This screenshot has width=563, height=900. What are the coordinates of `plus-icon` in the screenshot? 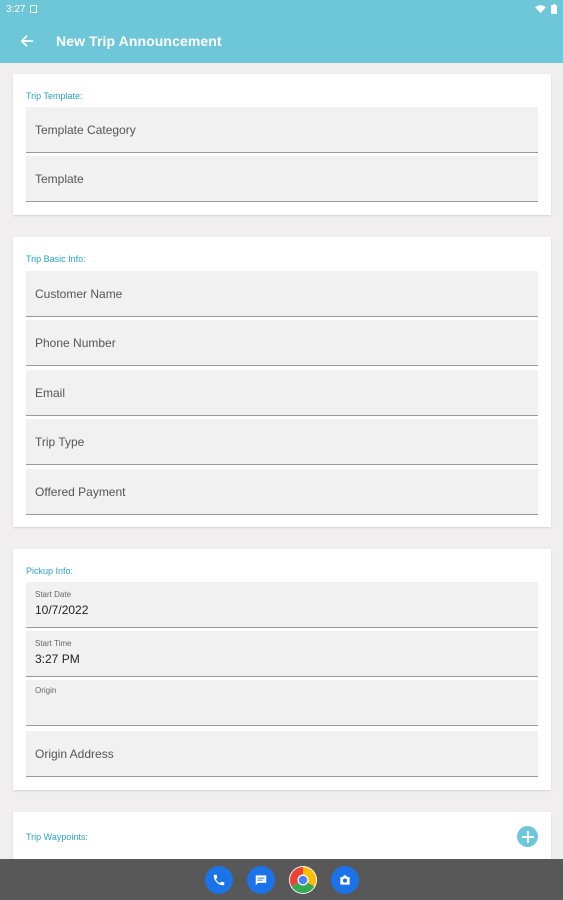 It's located at (527, 836).